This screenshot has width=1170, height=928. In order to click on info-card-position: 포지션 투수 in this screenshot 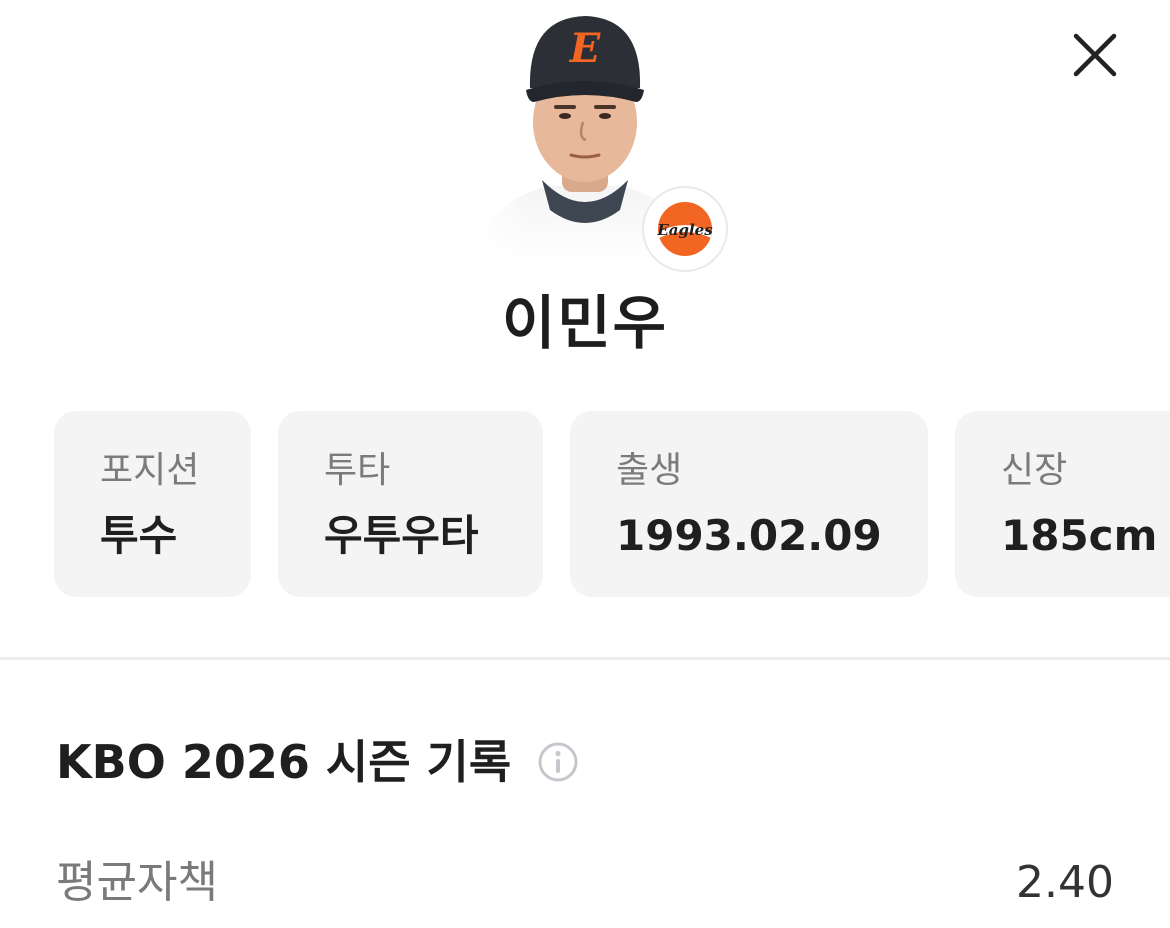, I will do `click(152, 504)`.